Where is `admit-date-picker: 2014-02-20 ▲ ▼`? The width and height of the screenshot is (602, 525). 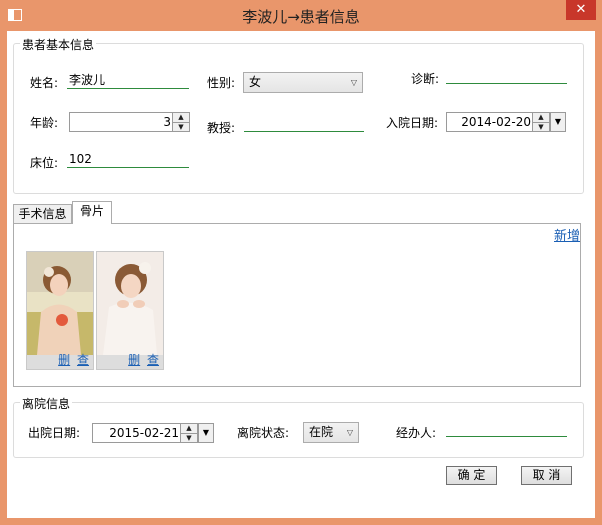
admit-date-picker: 2014-02-20 ▲ ▼ is located at coordinates (498, 122).